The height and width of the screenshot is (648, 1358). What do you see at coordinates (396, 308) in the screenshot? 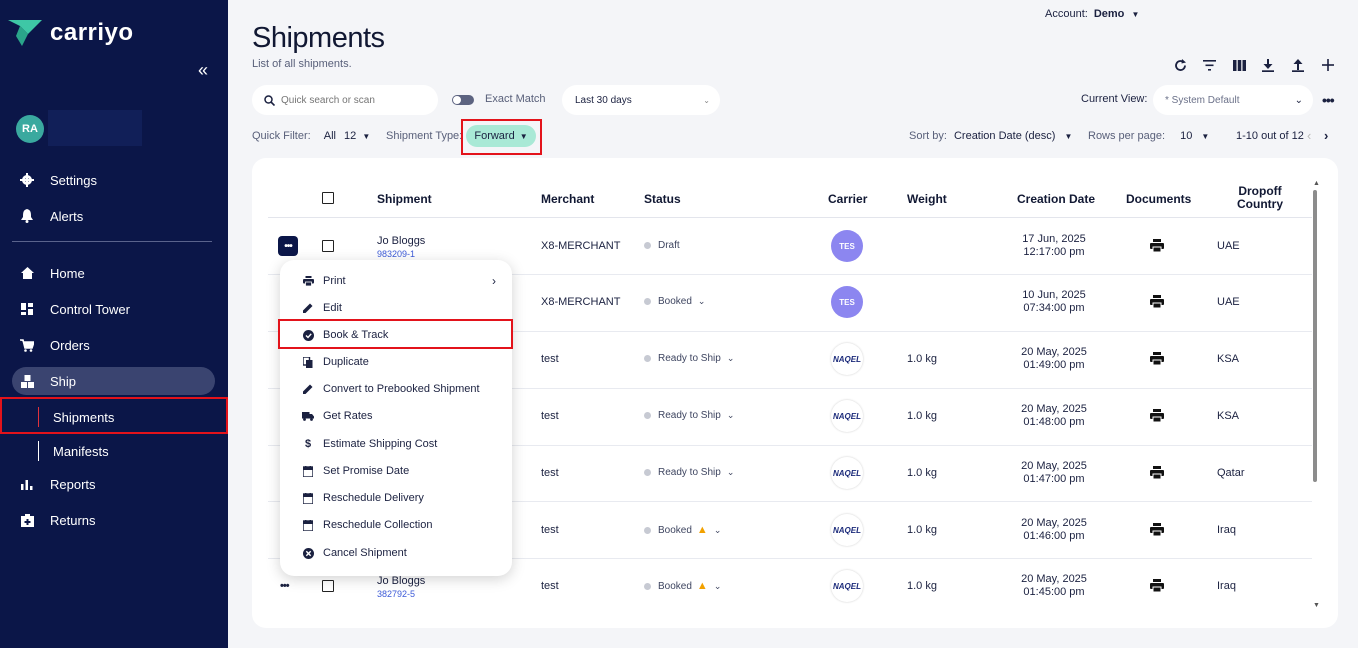
I see `menu-item-edit: Edit` at bounding box center [396, 308].